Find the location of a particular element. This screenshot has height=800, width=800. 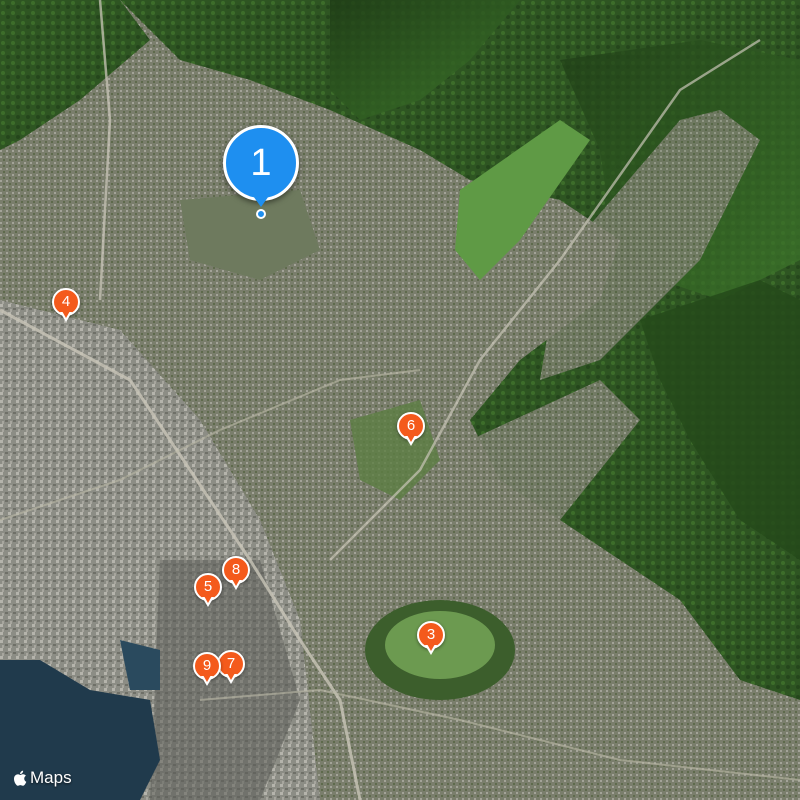

apple-logo-icon is located at coordinates (20, 778).